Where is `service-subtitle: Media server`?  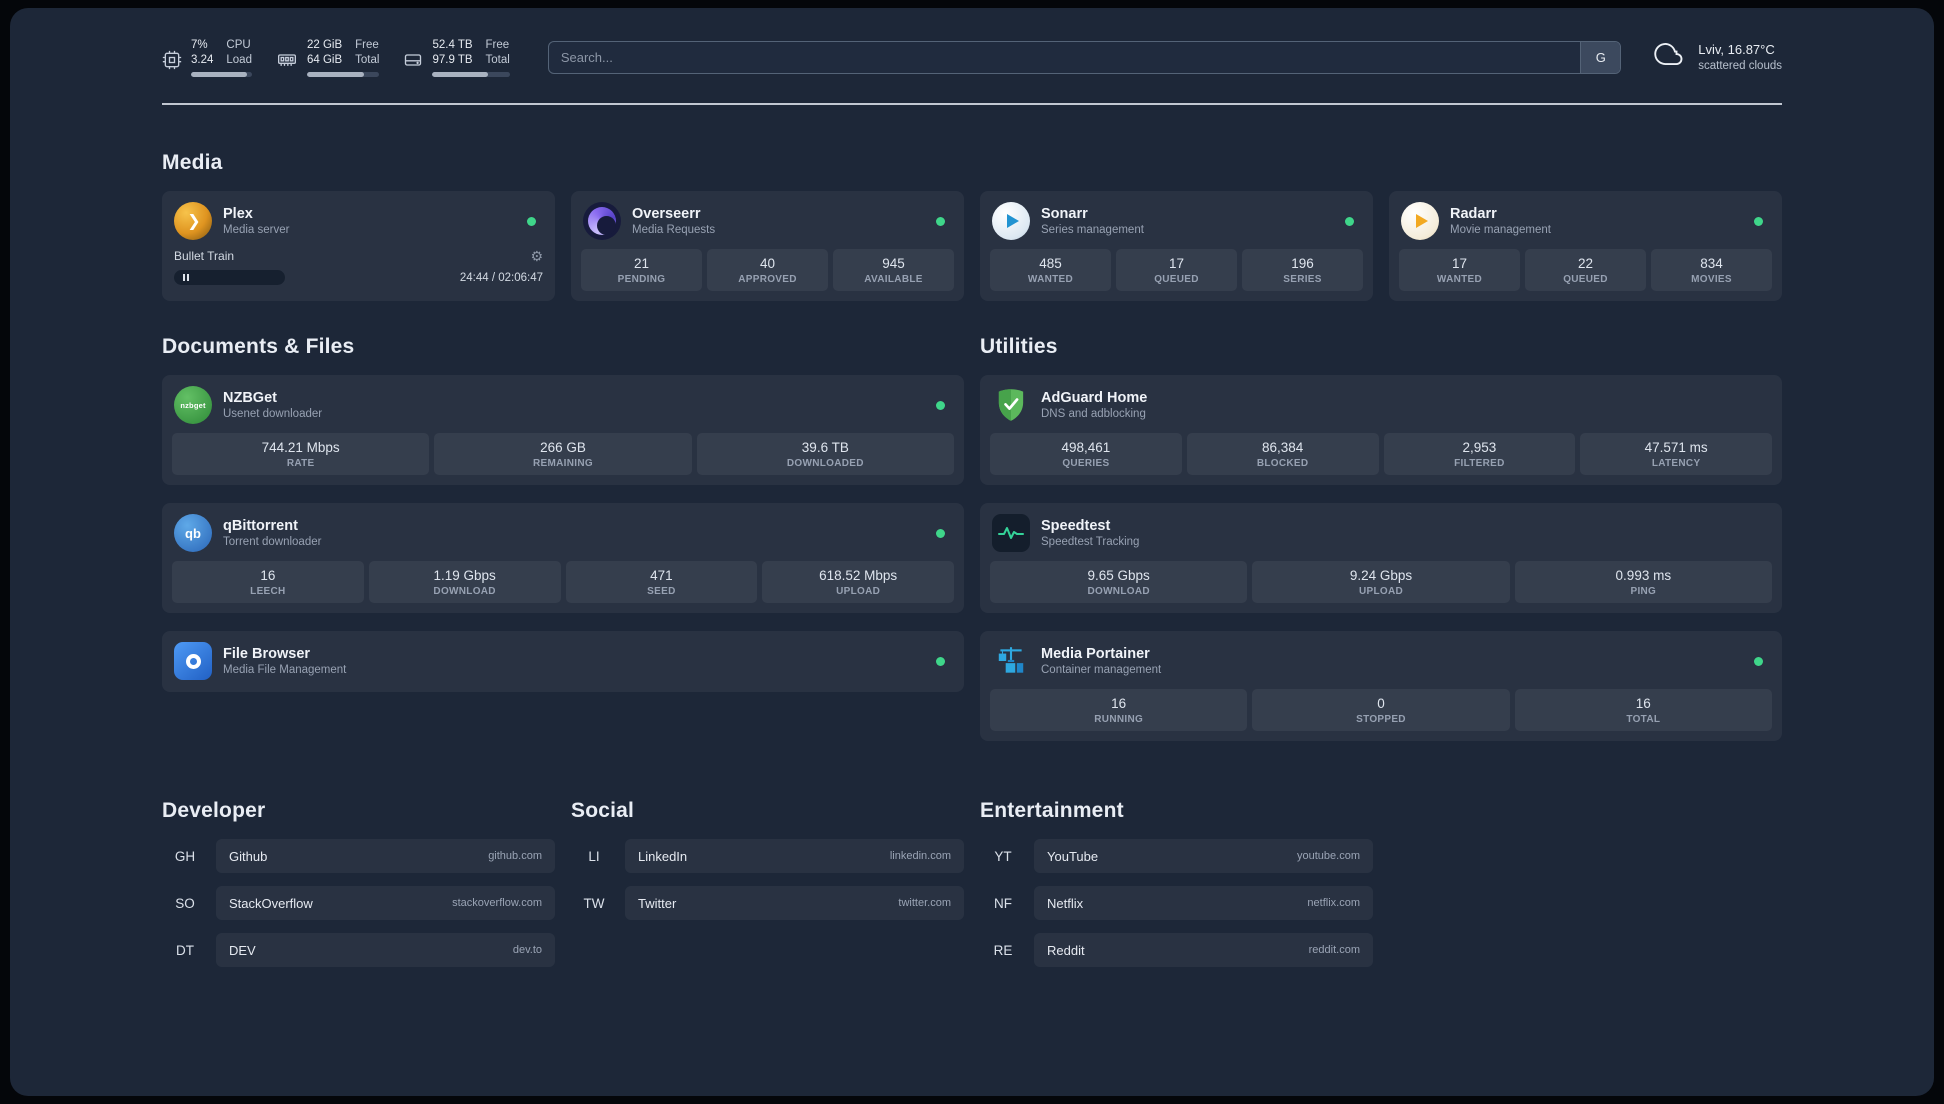
service-subtitle: Media server is located at coordinates (256, 230).